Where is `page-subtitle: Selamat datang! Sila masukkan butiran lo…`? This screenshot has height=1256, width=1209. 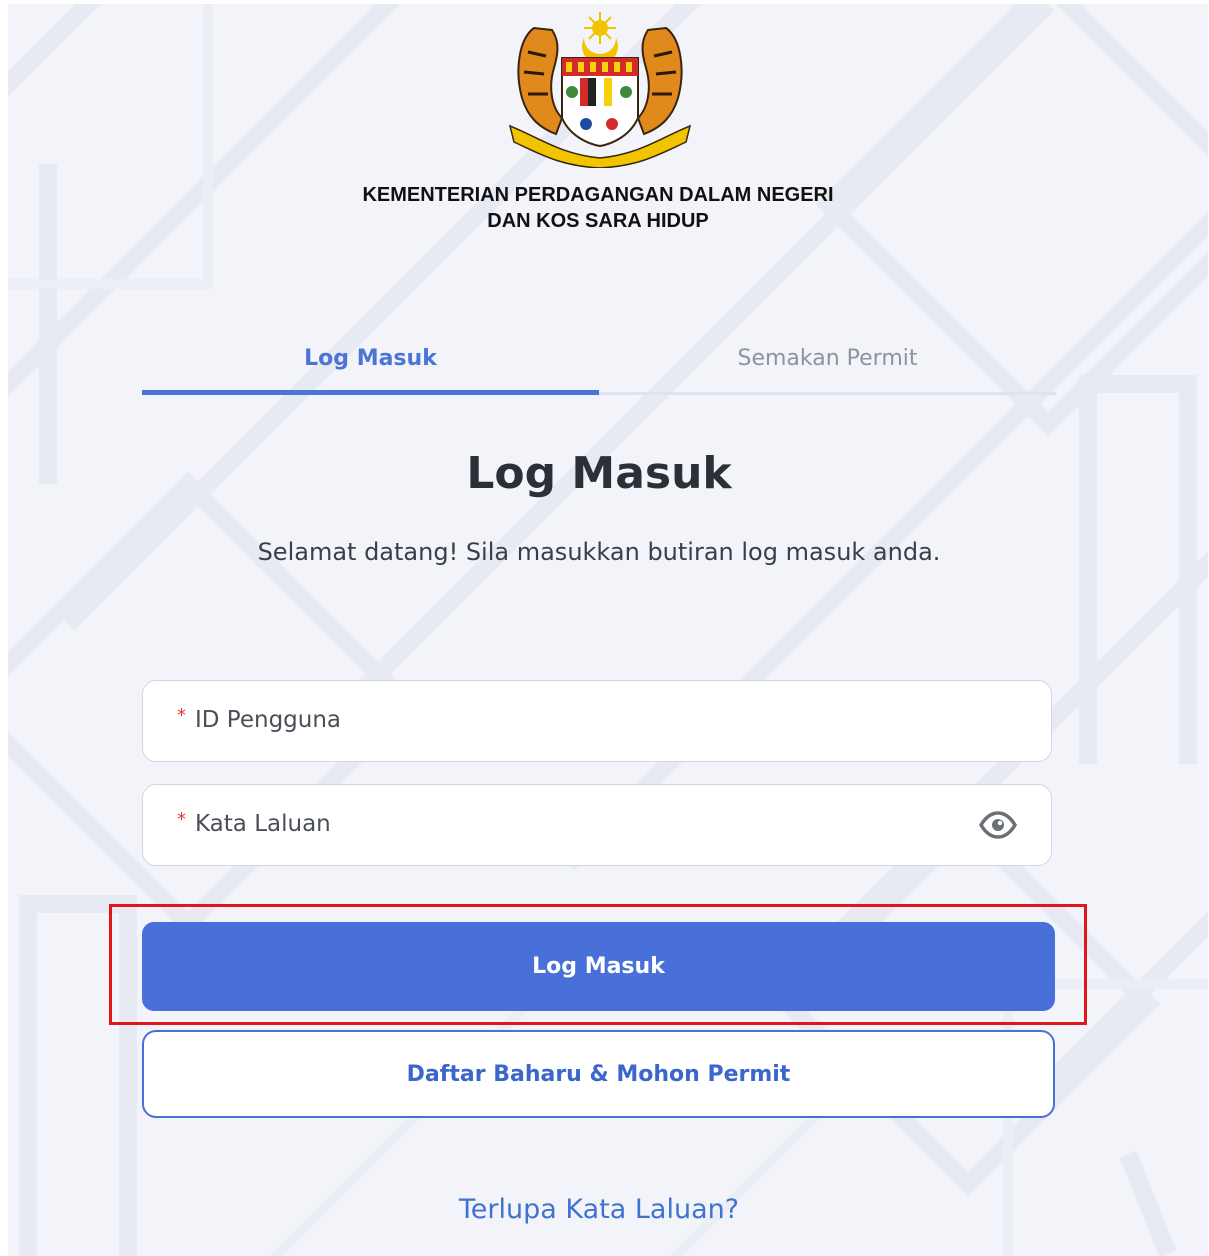 page-subtitle: Selamat datang! Sila masukkan butiran lo… is located at coordinates (599, 552).